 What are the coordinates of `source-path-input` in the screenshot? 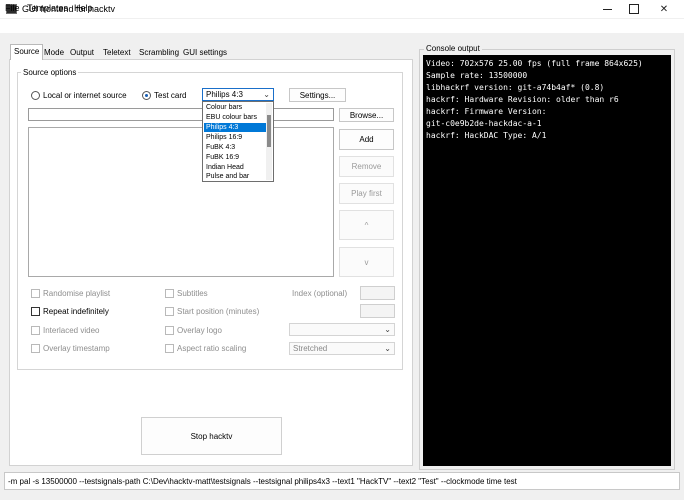 It's located at (181, 114).